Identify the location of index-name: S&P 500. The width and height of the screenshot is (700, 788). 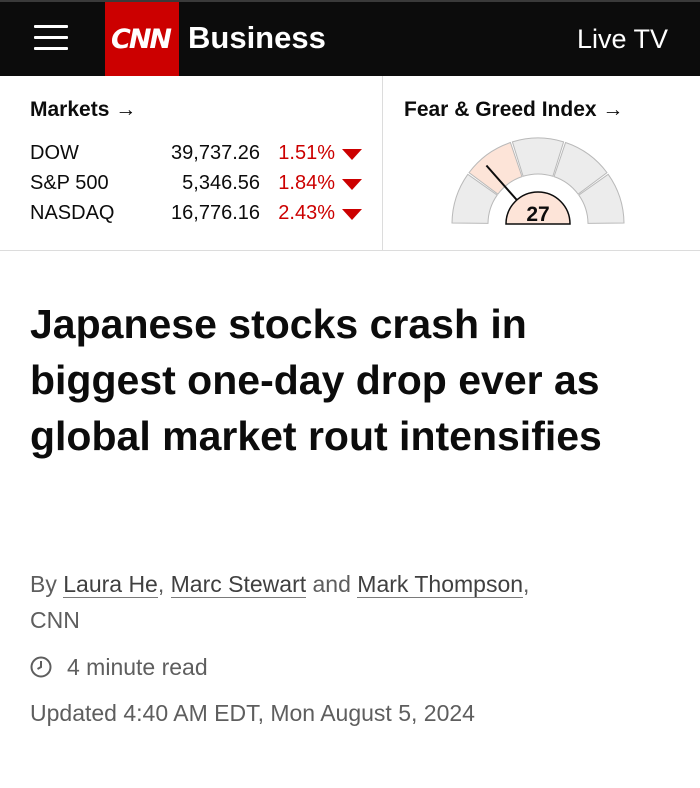
(69, 183).